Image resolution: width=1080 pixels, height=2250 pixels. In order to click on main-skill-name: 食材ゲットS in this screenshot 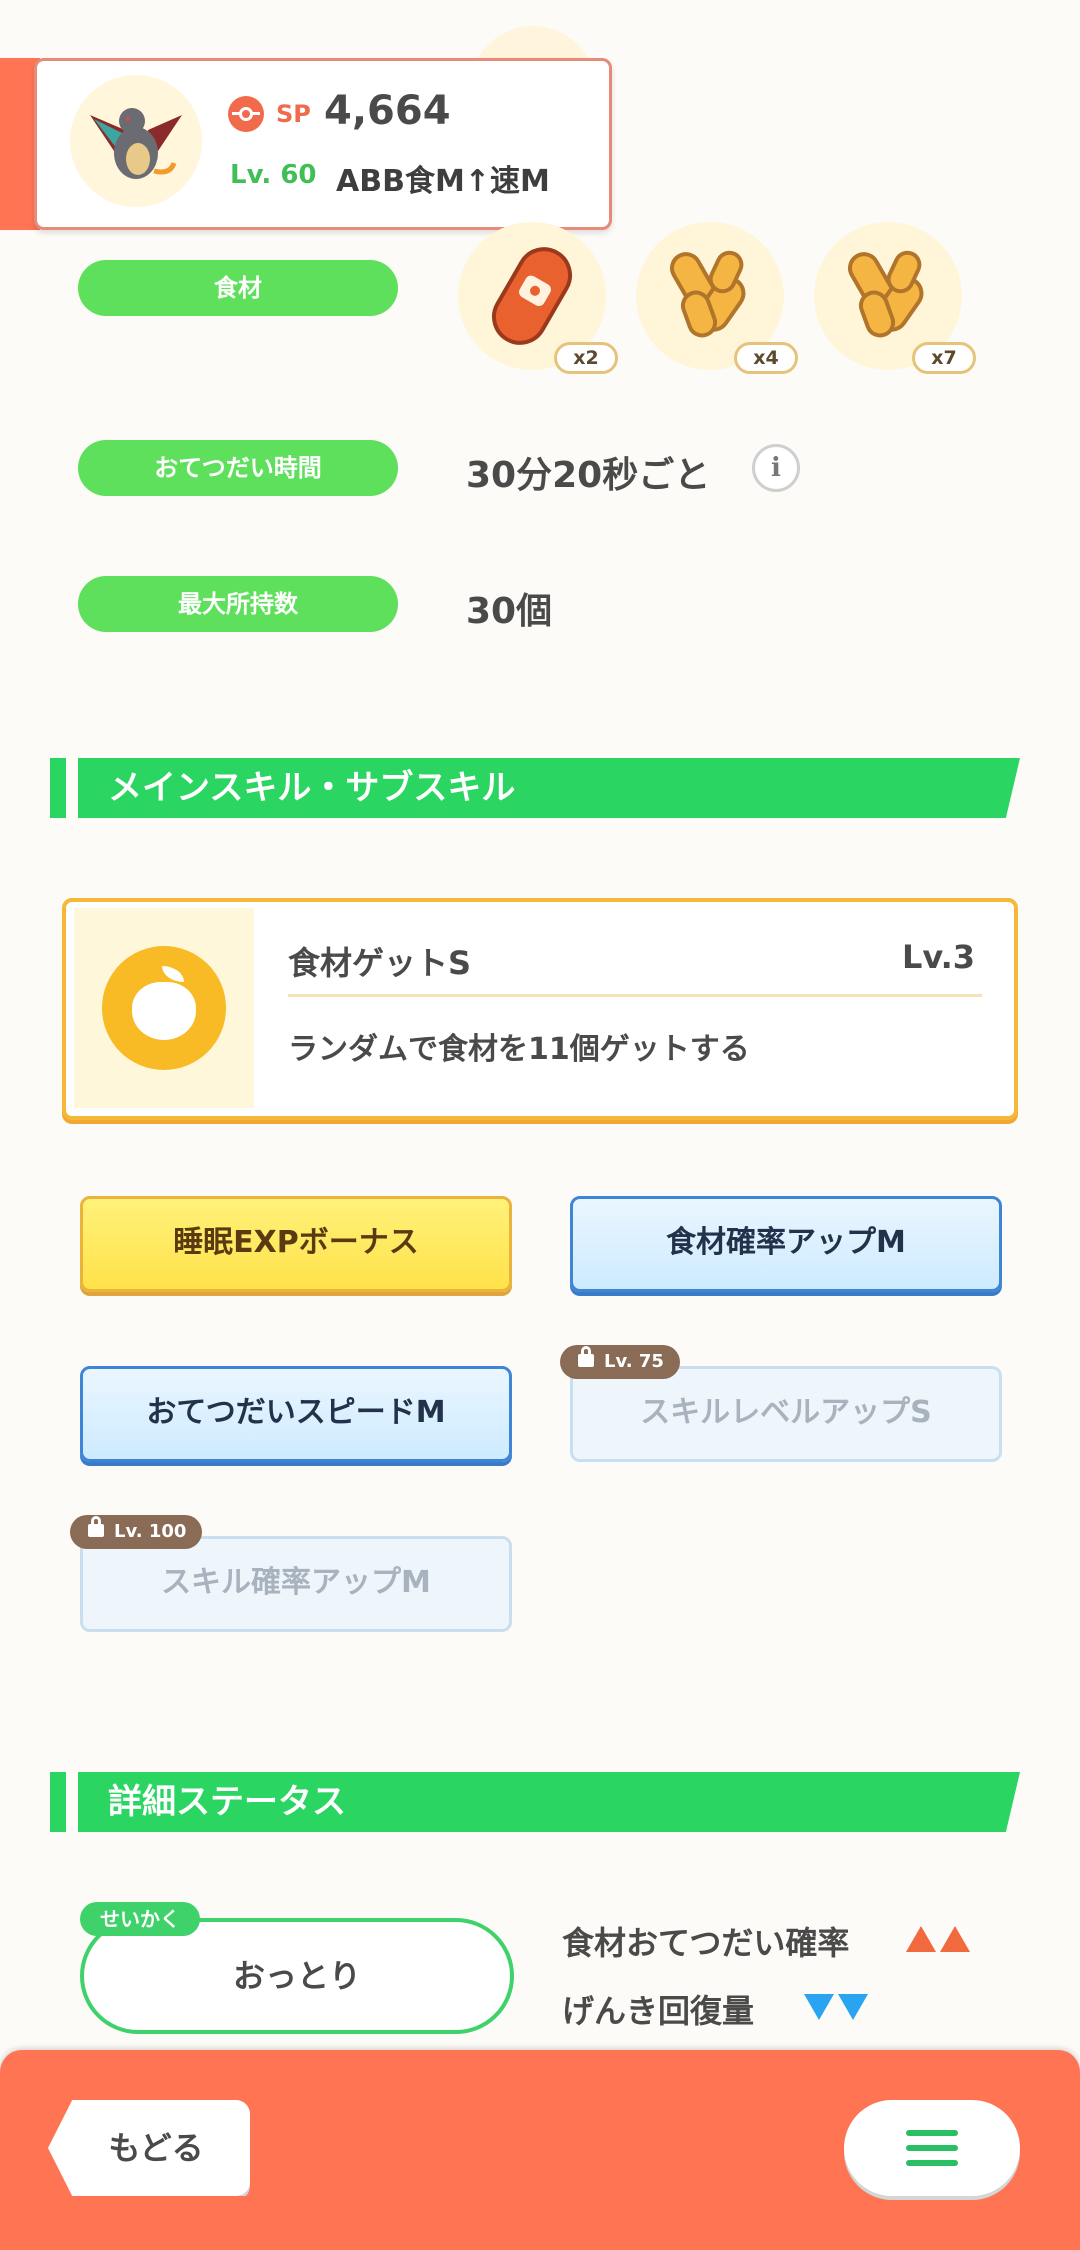, I will do `click(380, 963)`.